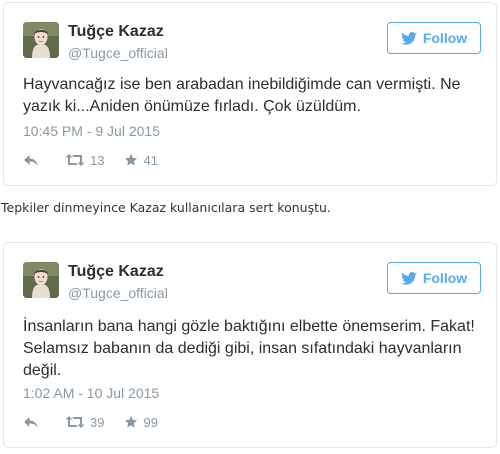  I want to click on favorite-count: 99, so click(150, 422).